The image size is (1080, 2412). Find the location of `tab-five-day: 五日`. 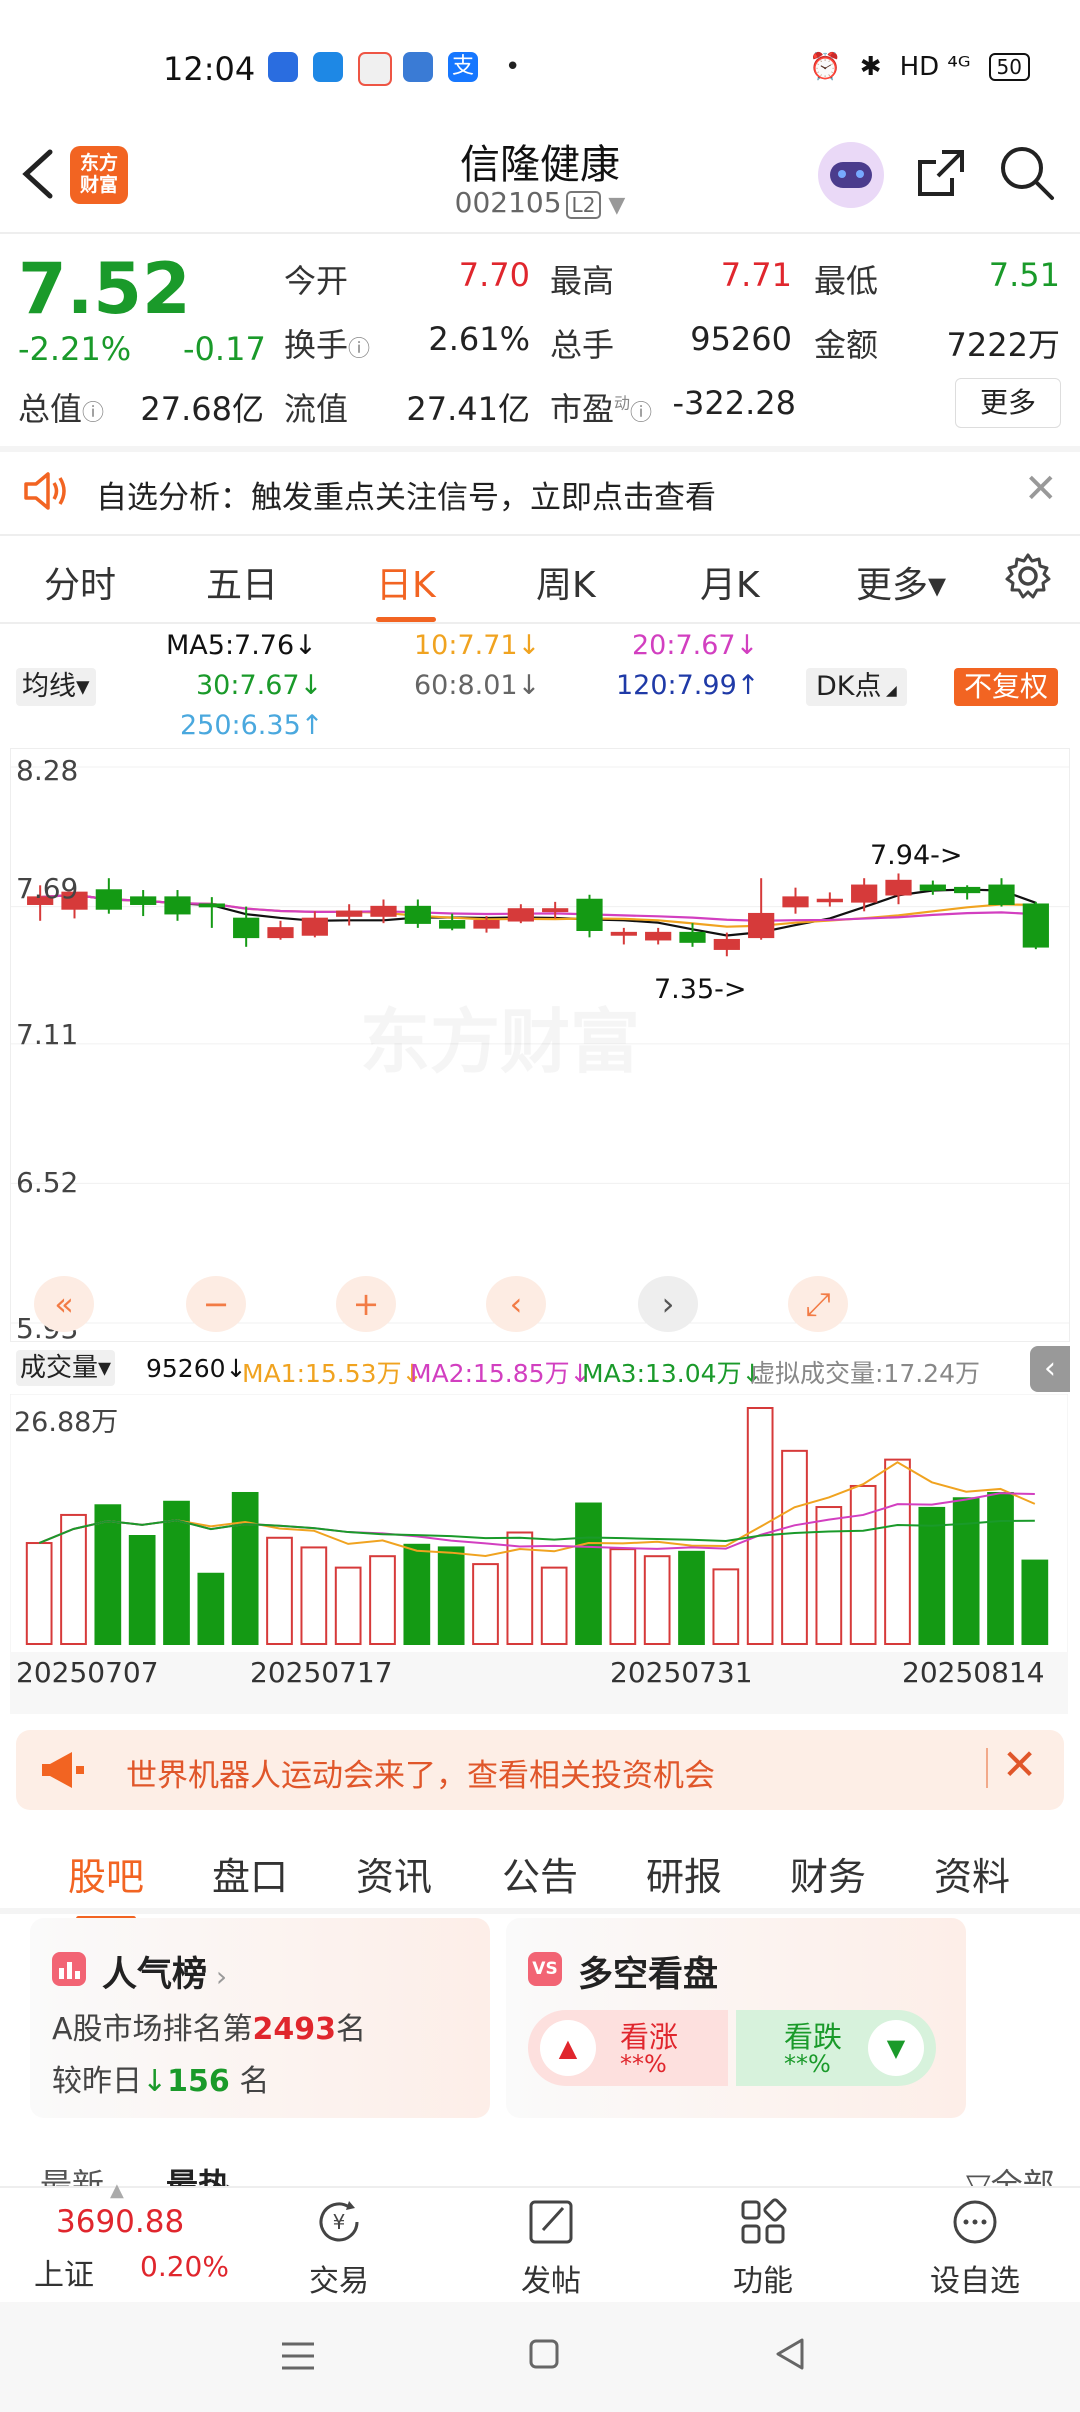

tab-five-day: 五日 is located at coordinates (242, 582).